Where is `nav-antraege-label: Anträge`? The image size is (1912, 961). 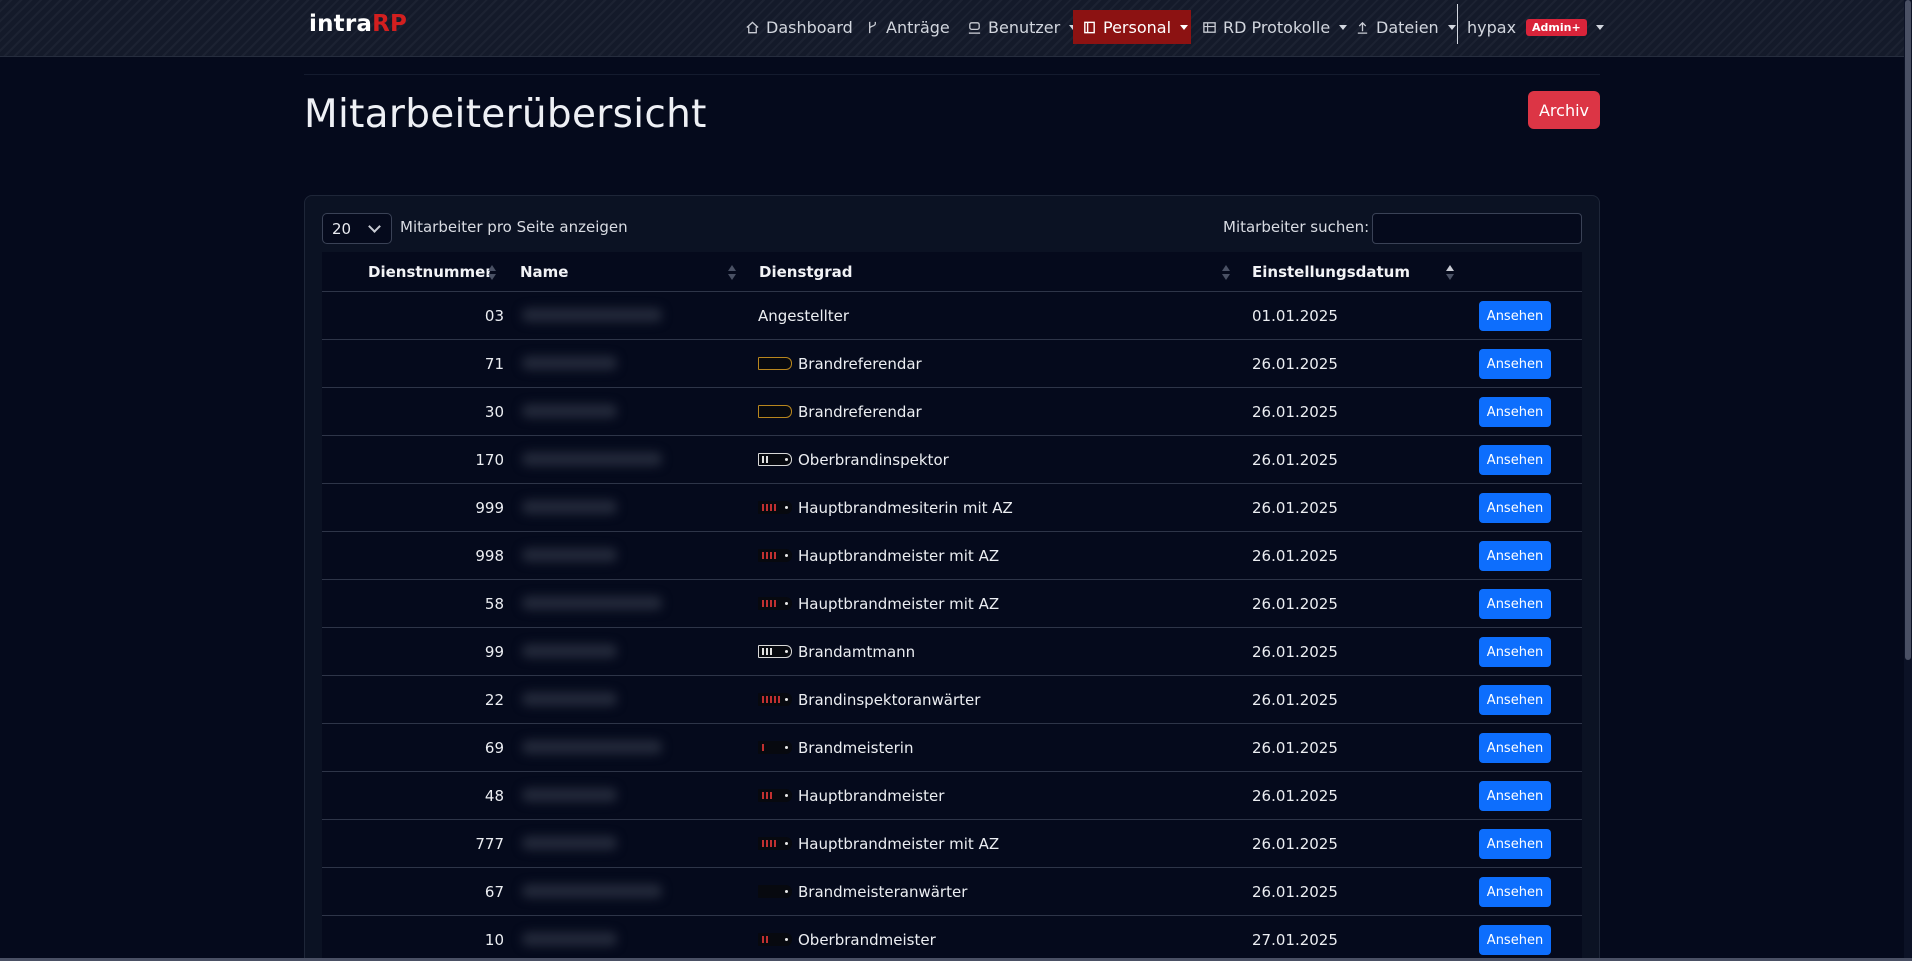
nav-antraege-label: Anträge is located at coordinates (918, 27).